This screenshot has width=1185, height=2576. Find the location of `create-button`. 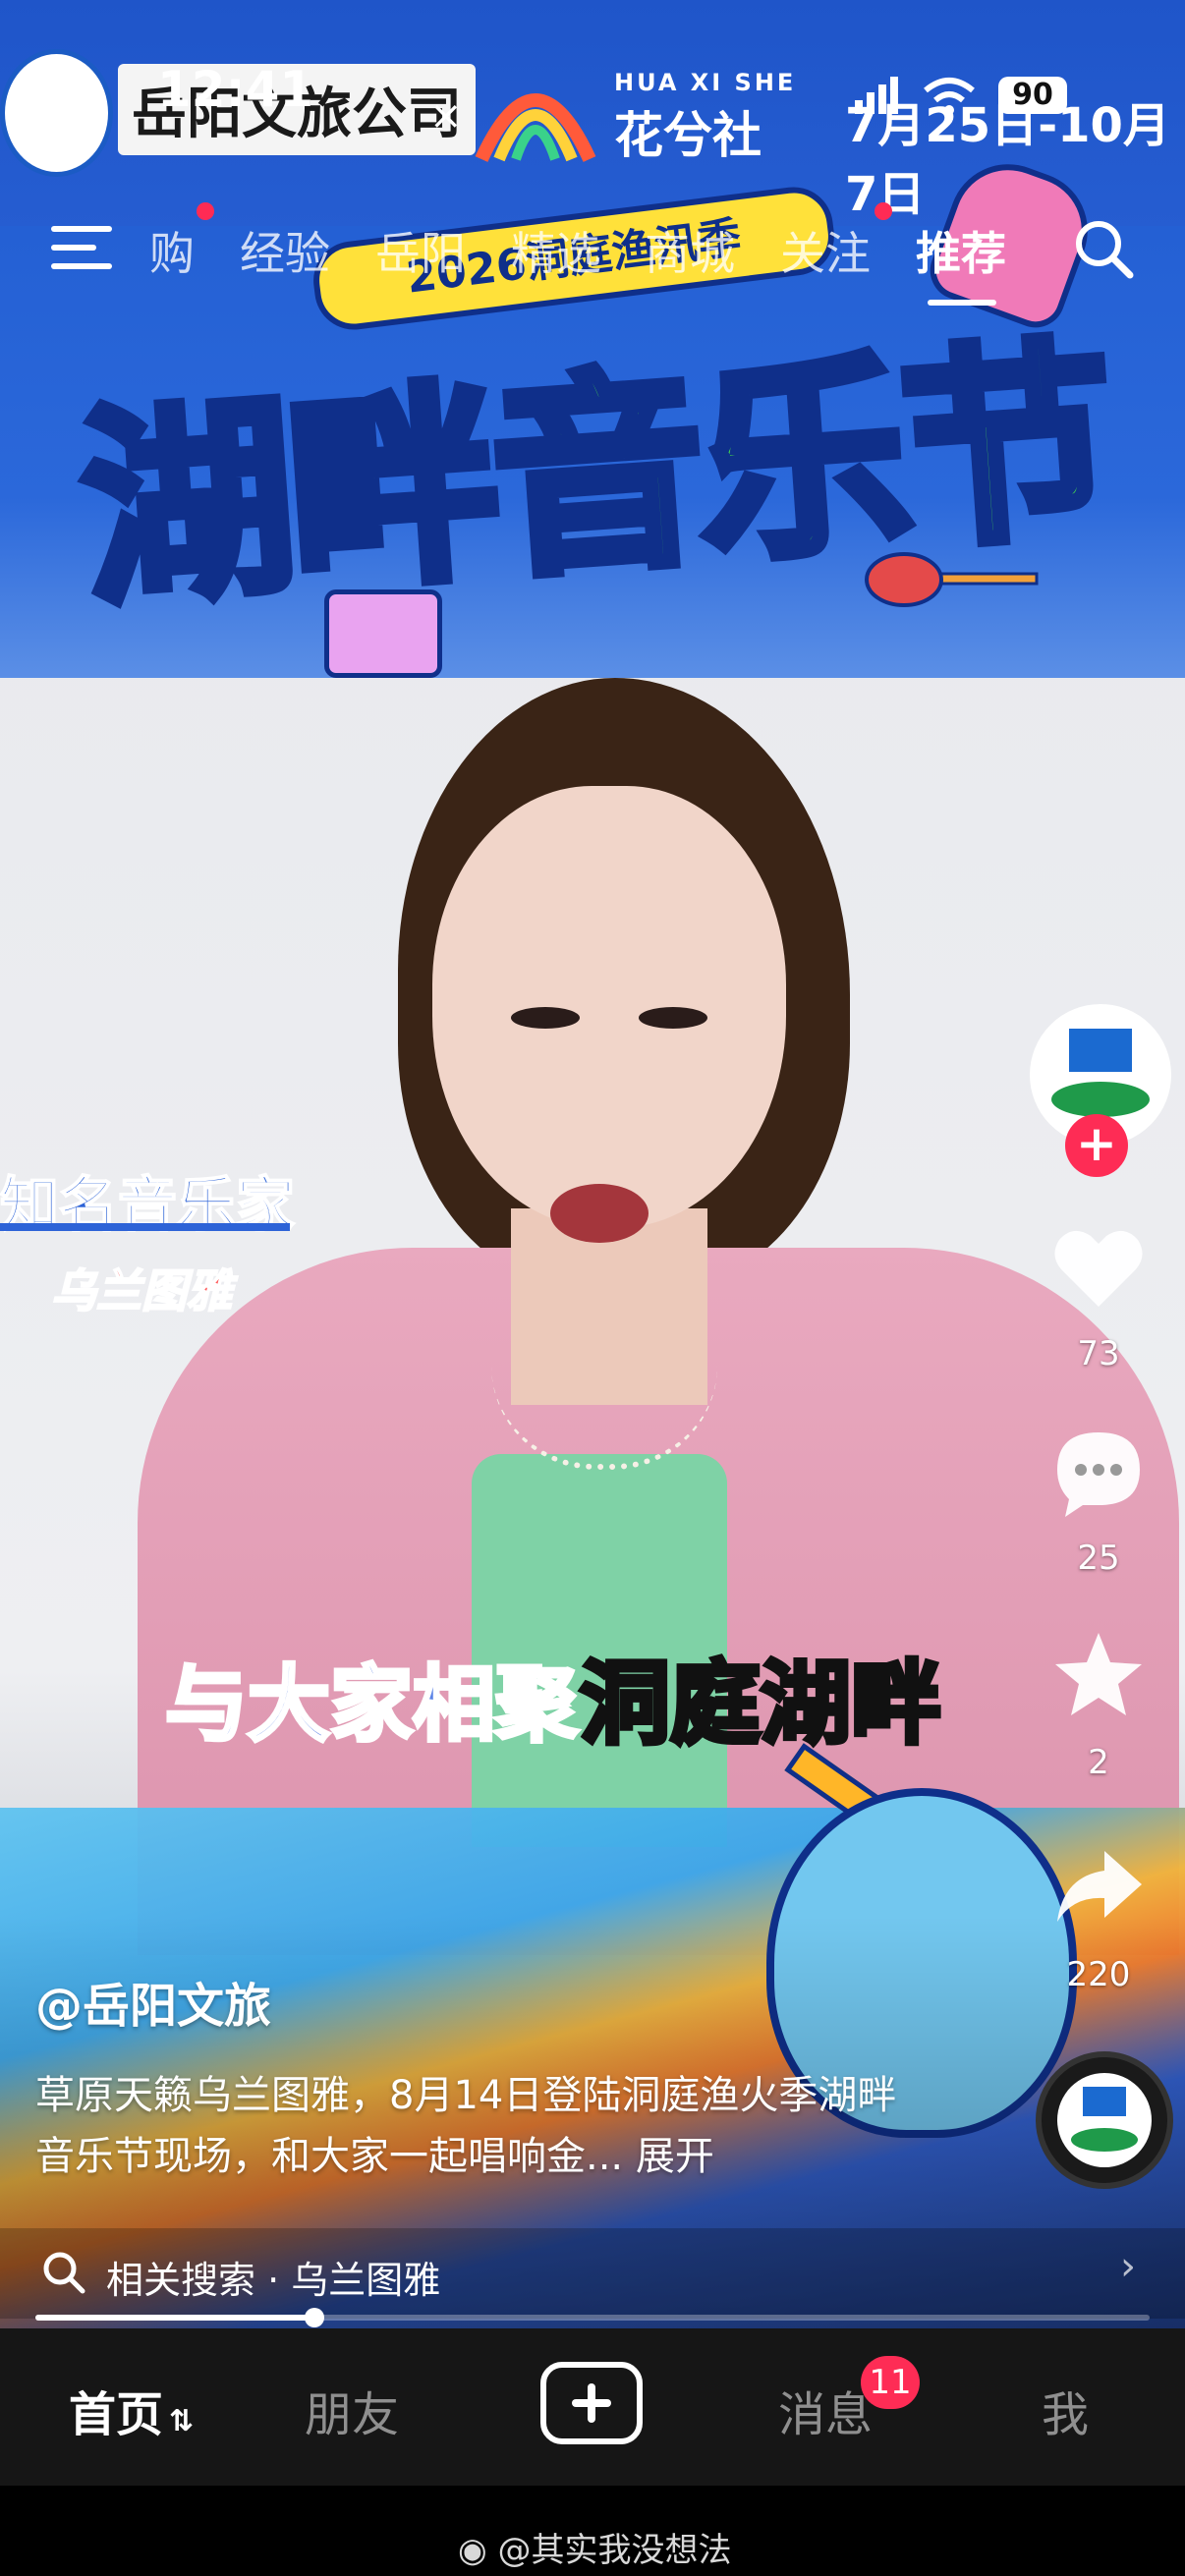

create-button is located at coordinates (592, 2403).